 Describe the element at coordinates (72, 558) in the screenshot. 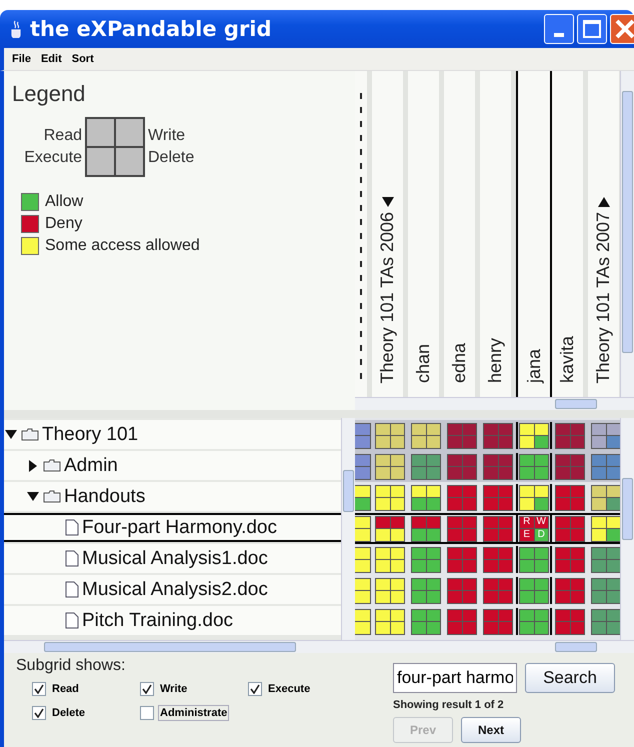

I see `document-icon` at that location.